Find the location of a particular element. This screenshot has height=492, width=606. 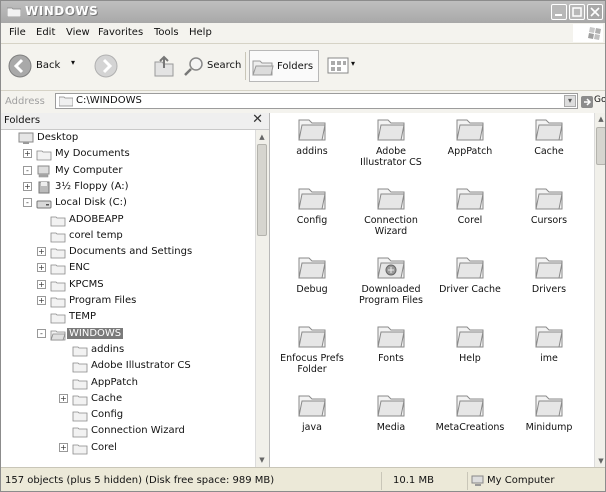

address-dropdown-icon: ▾ is located at coordinates (570, 101).